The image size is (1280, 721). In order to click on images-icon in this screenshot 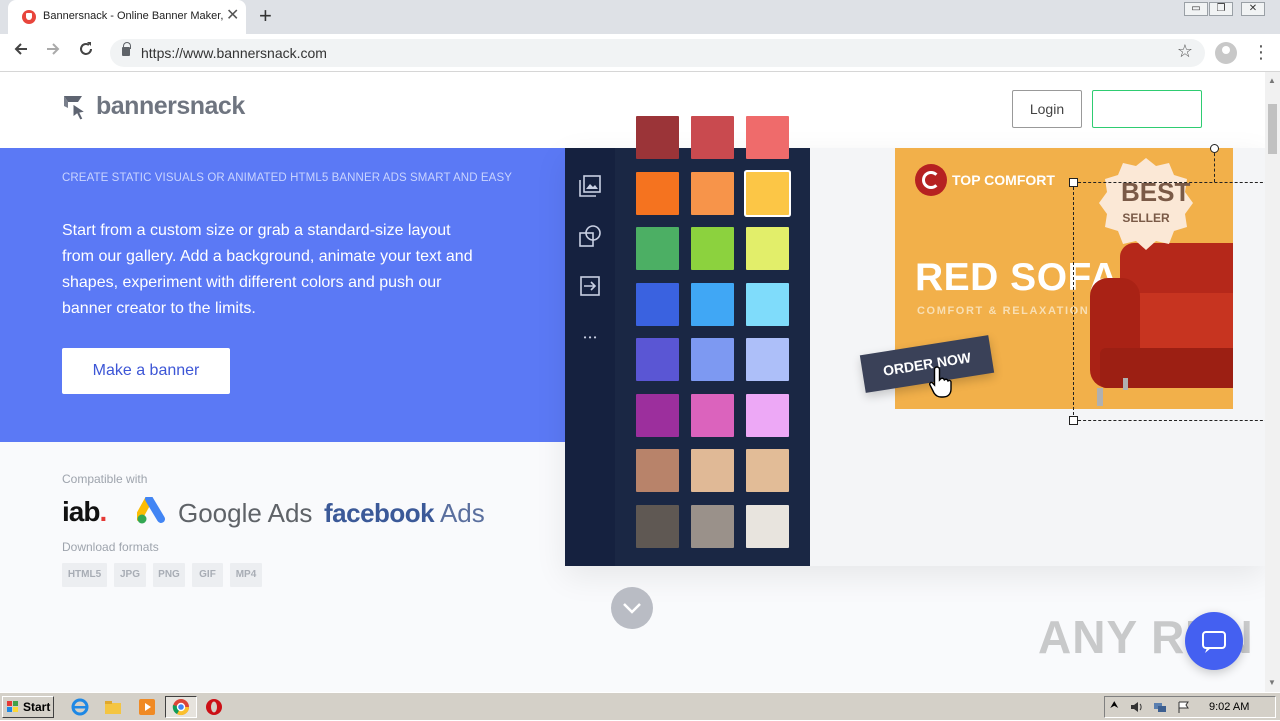, I will do `click(590, 186)`.